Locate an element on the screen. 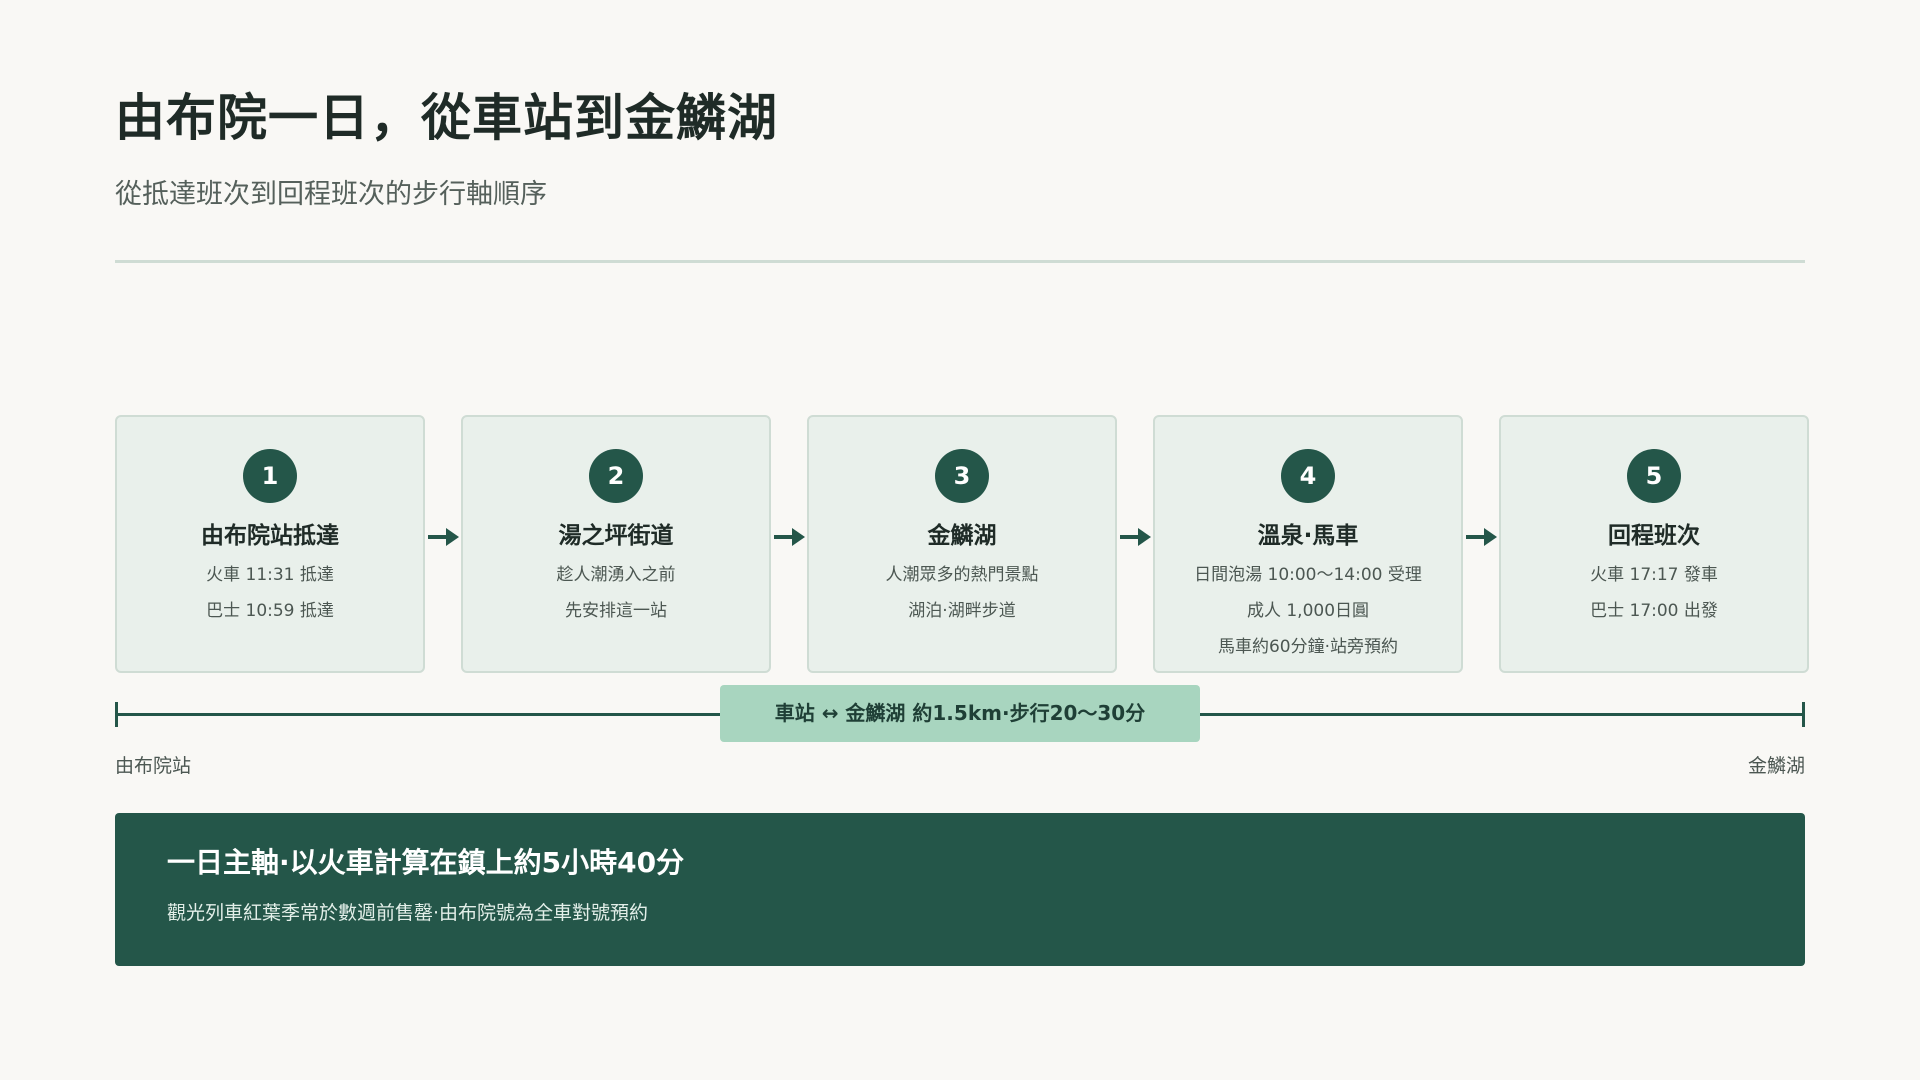 Image resolution: width=1920 pixels, height=1080 pixels. step-detail: 人潮眾多的熱門景點 is located at coordinates (962, 575).